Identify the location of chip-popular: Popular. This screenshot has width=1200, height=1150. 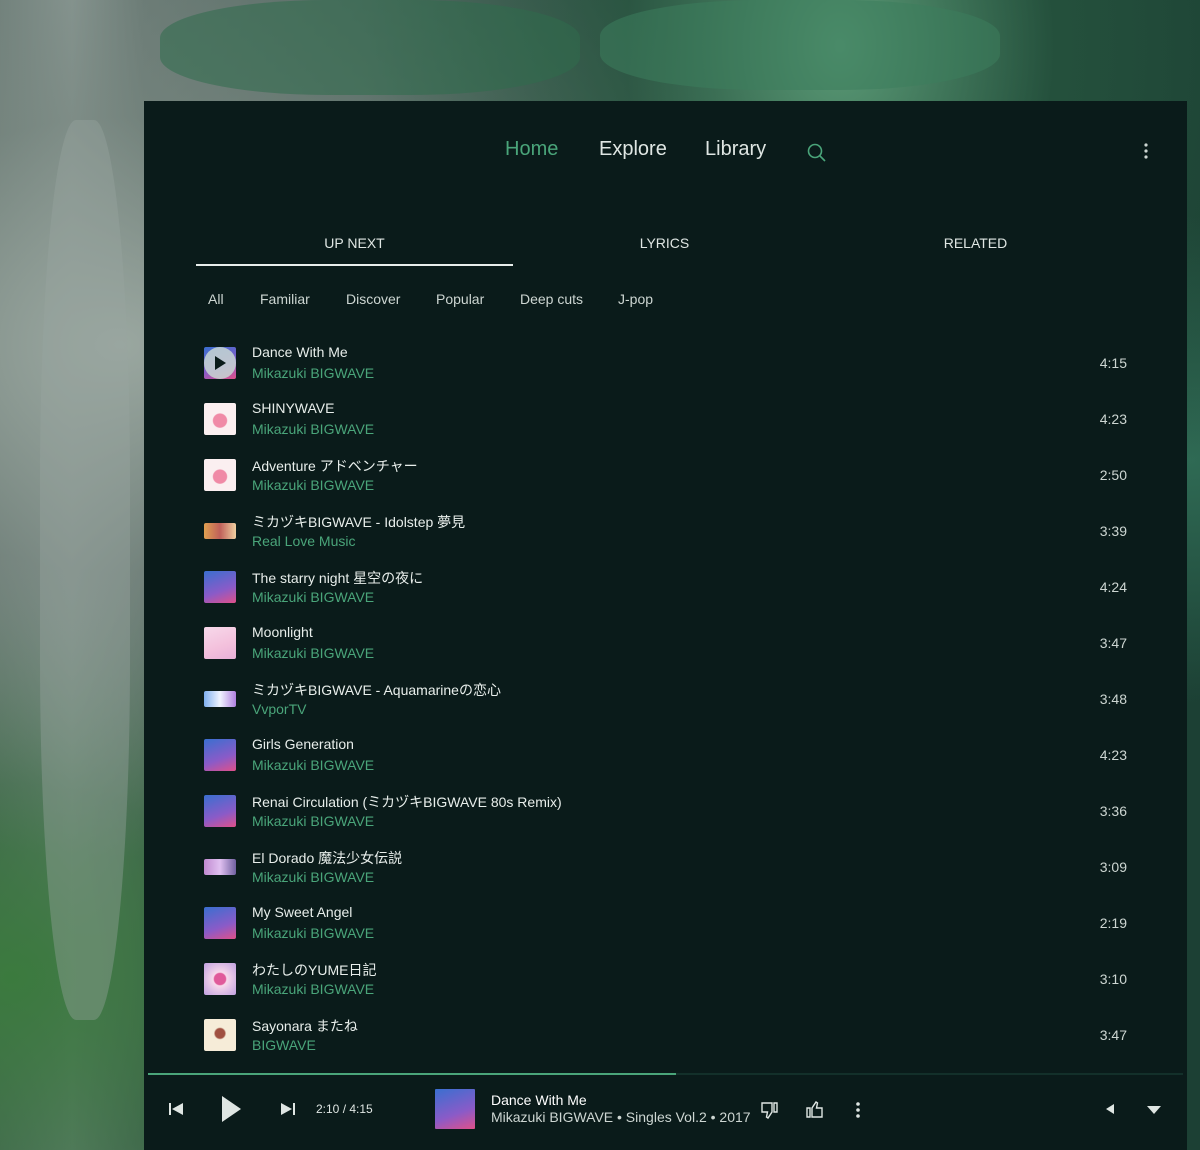
(460, 299).